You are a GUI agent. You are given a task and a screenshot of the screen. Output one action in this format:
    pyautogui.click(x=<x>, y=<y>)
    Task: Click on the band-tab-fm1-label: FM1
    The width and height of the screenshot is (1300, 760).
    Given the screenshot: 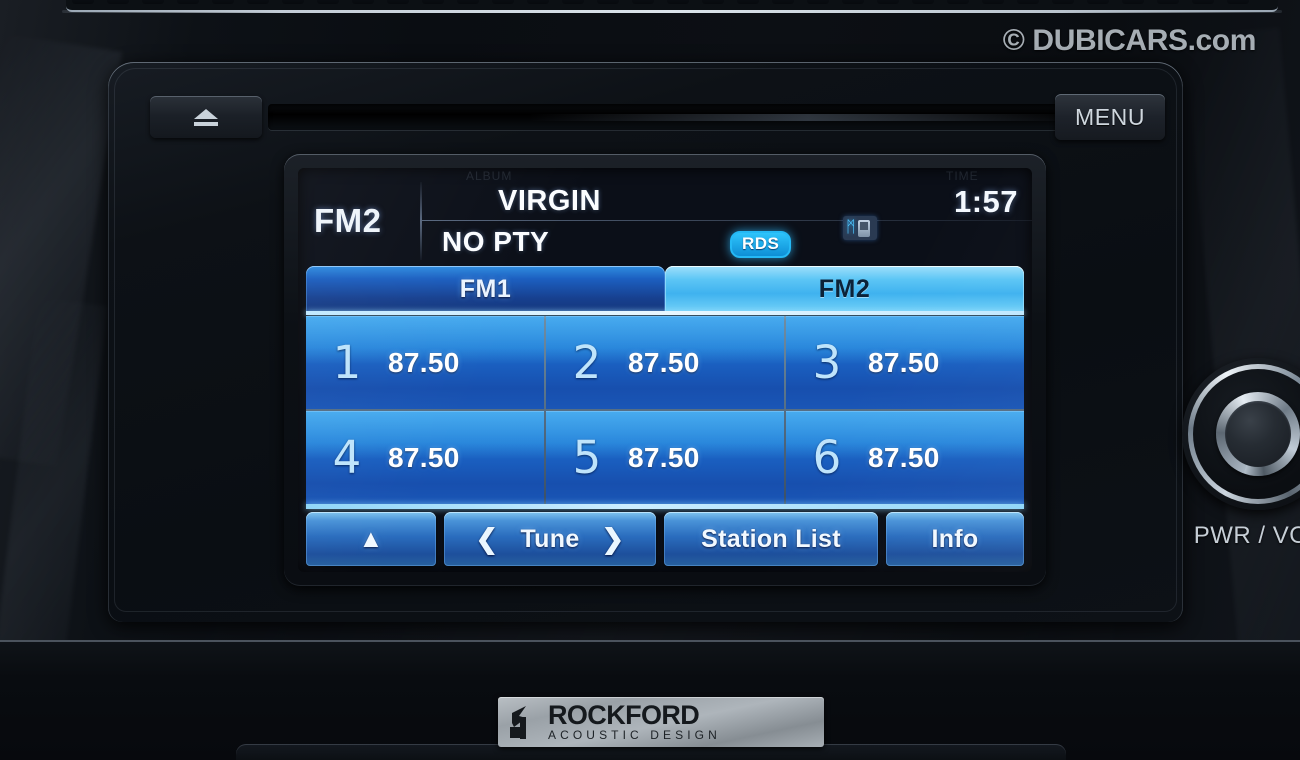 What is the action you would take?
    pyautogui.click(x=485, y=288)
    